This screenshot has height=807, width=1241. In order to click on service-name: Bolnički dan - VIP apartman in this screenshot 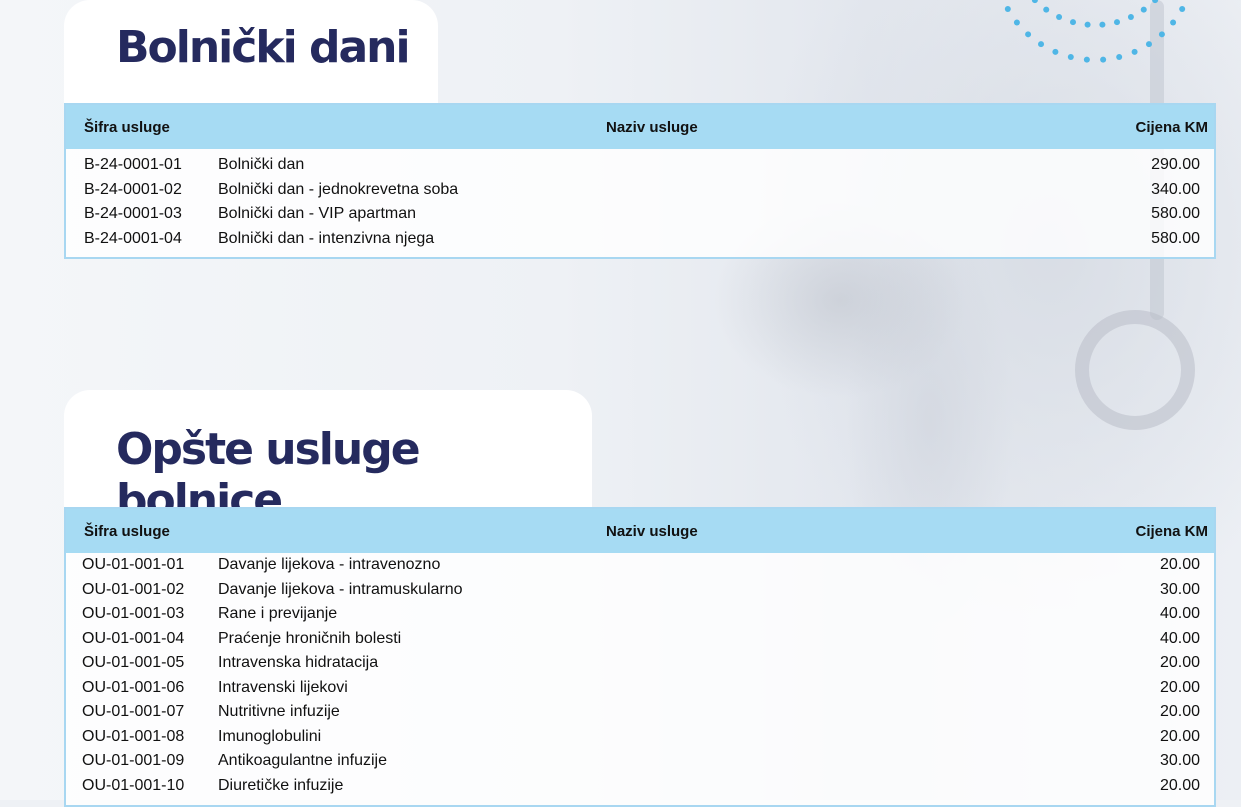, I will do `click(317, 213)`.